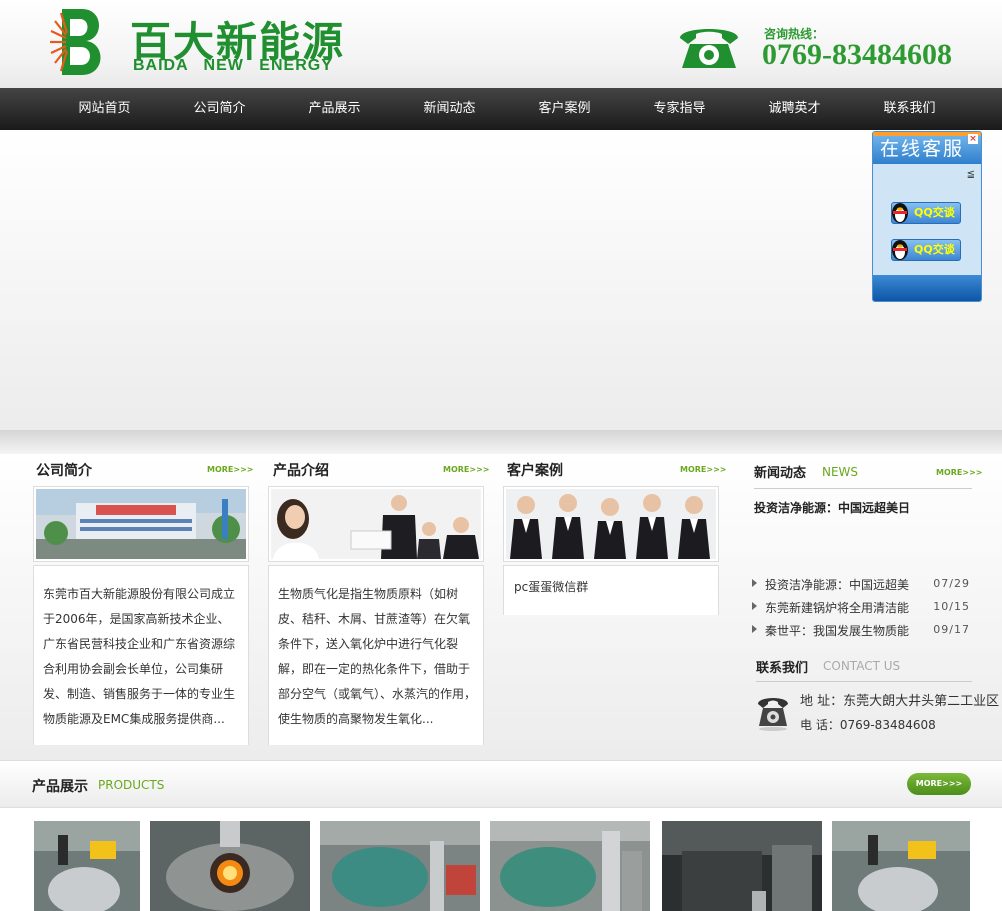 This screenshot has height=911, width=1002. Describe the element at coordinates (334, 109) in the screenshot. I see `nav-products: 产品展示` at that location.